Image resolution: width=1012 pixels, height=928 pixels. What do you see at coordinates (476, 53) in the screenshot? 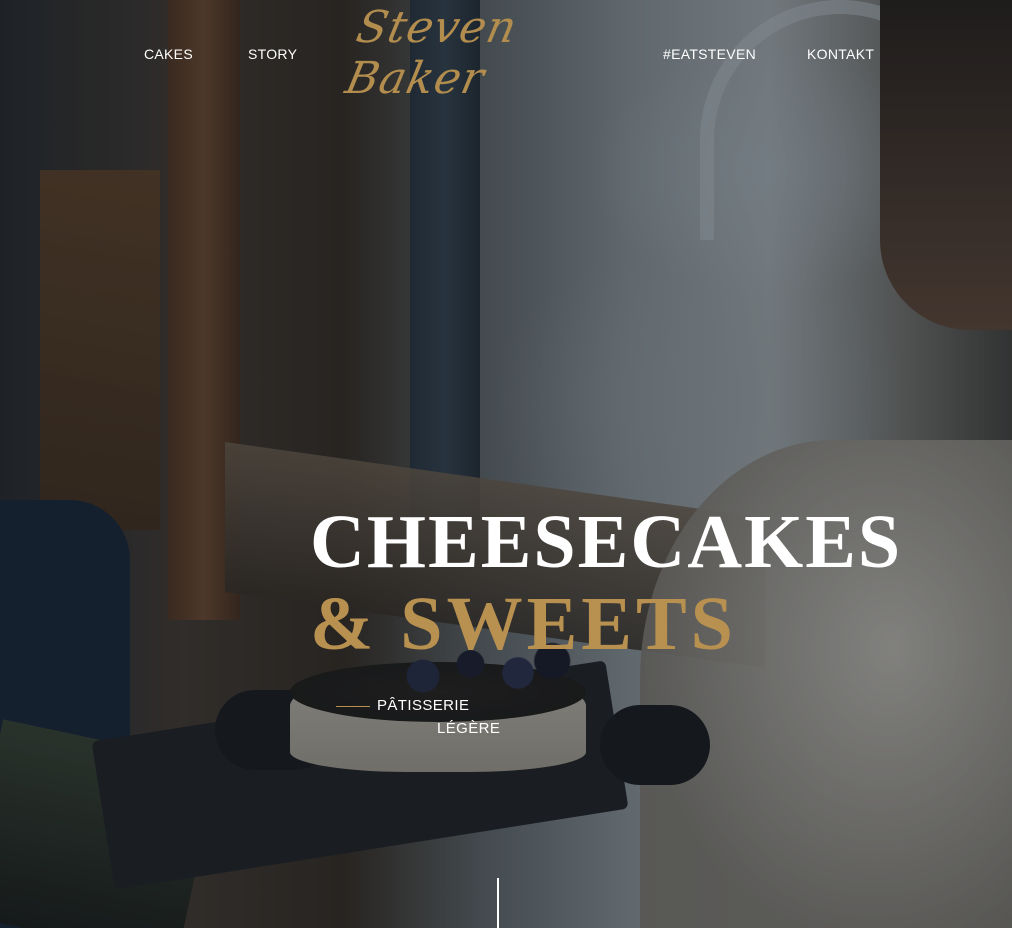
I see `brand-logo: Steven Baker` at bounding box center [476, 53].